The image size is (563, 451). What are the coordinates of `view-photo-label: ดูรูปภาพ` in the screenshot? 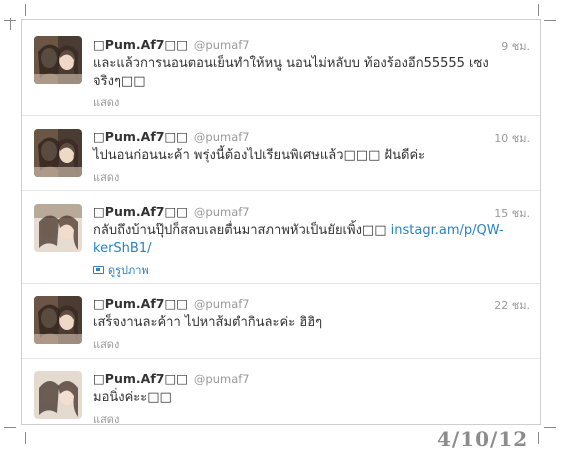 It's located at (128, 270).